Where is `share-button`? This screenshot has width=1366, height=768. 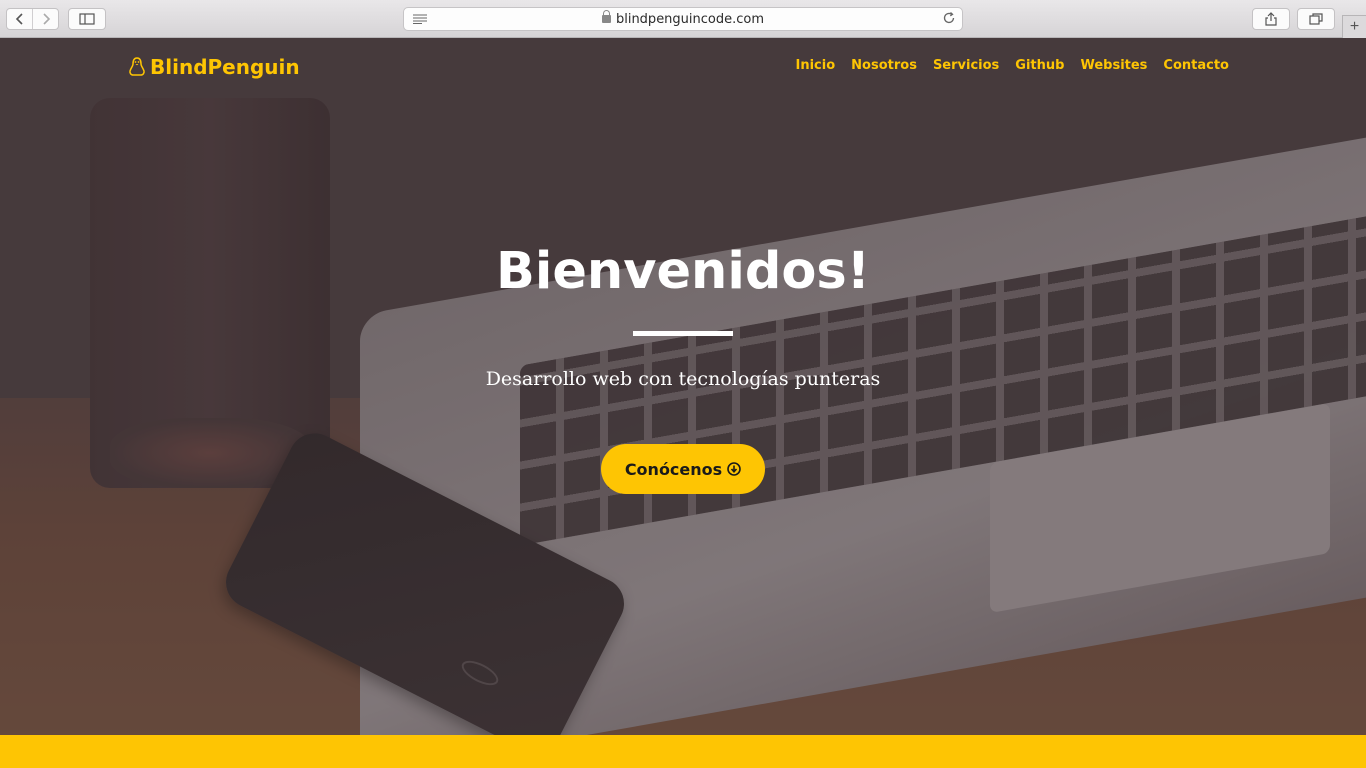 share-button is located at coordinates (1271, 19).